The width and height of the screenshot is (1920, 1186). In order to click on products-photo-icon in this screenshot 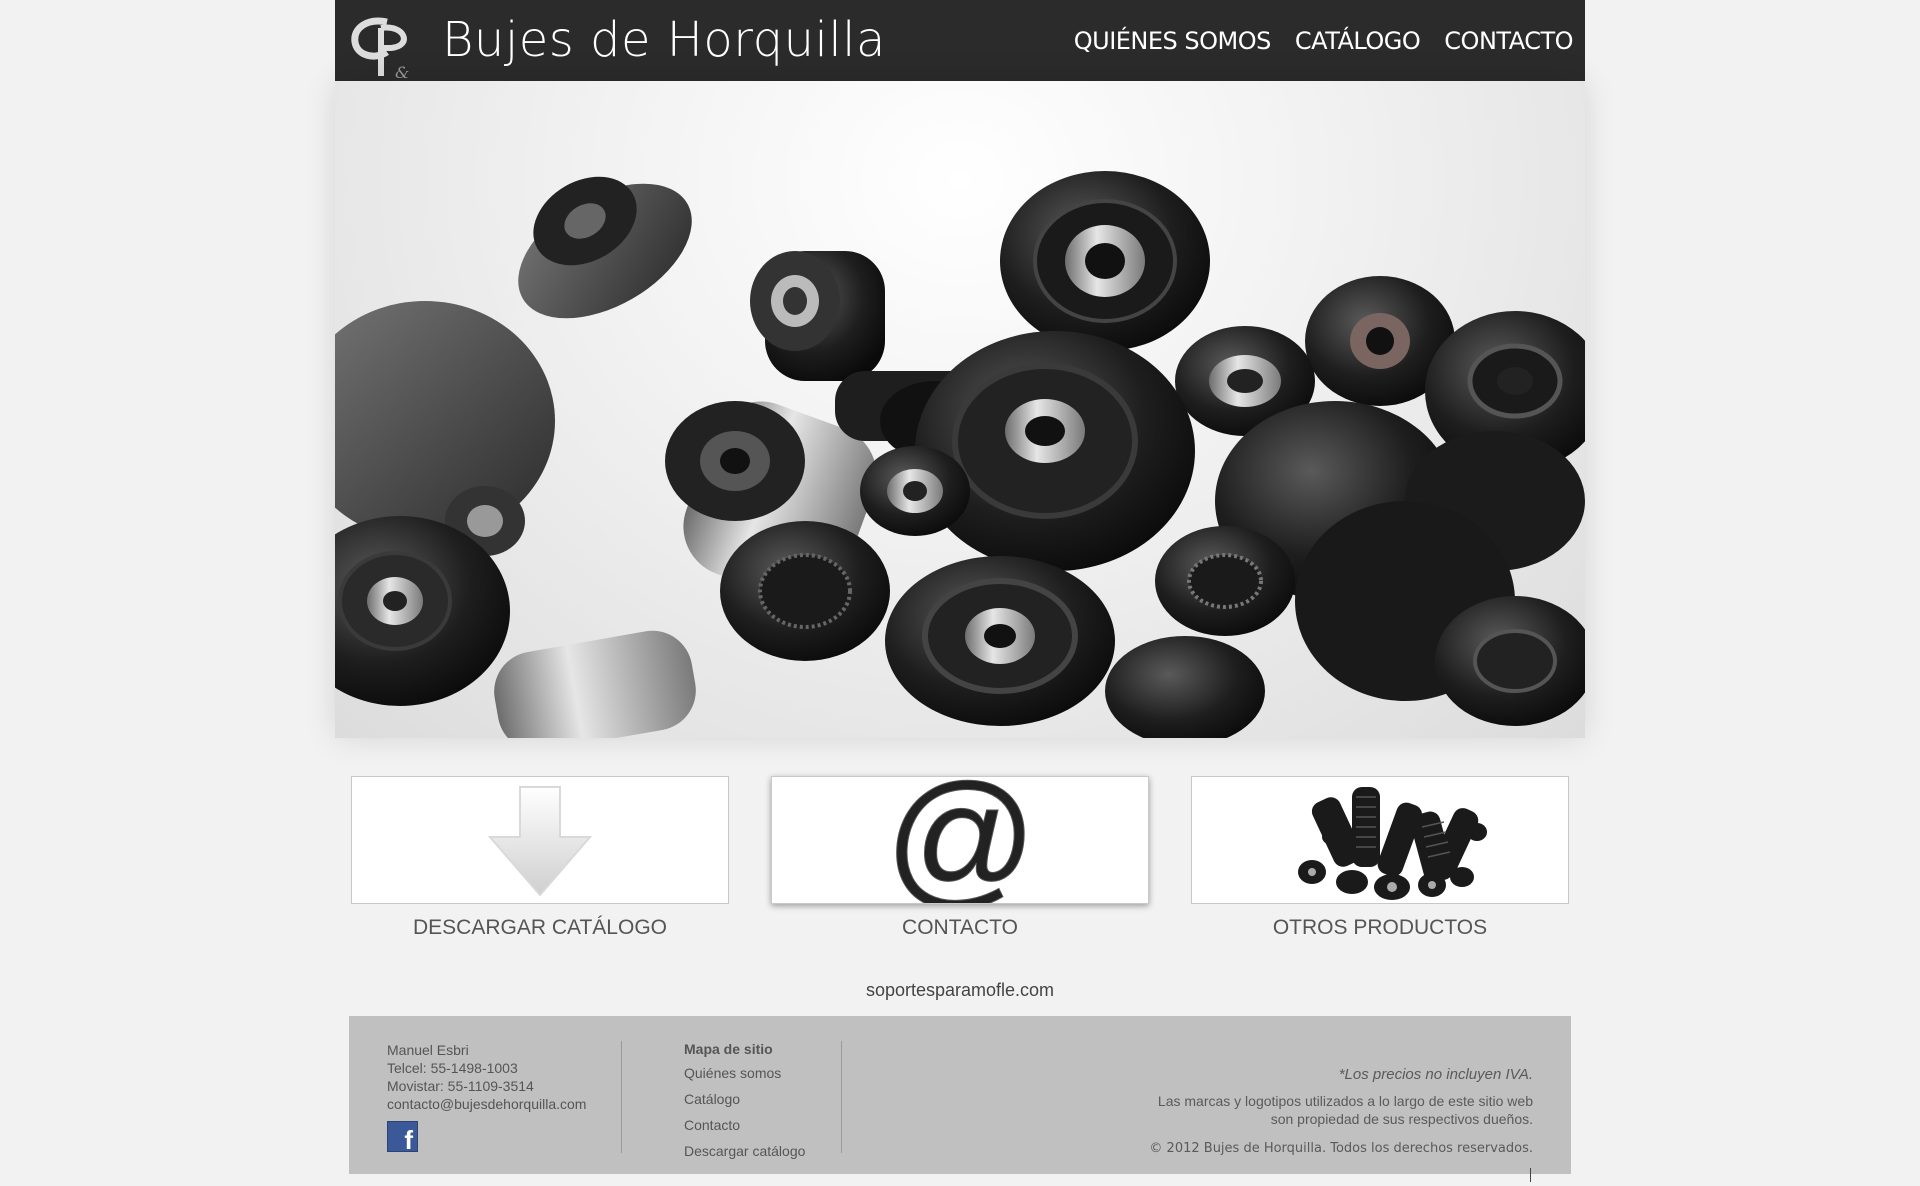, I will do `click(1392, 843)`.